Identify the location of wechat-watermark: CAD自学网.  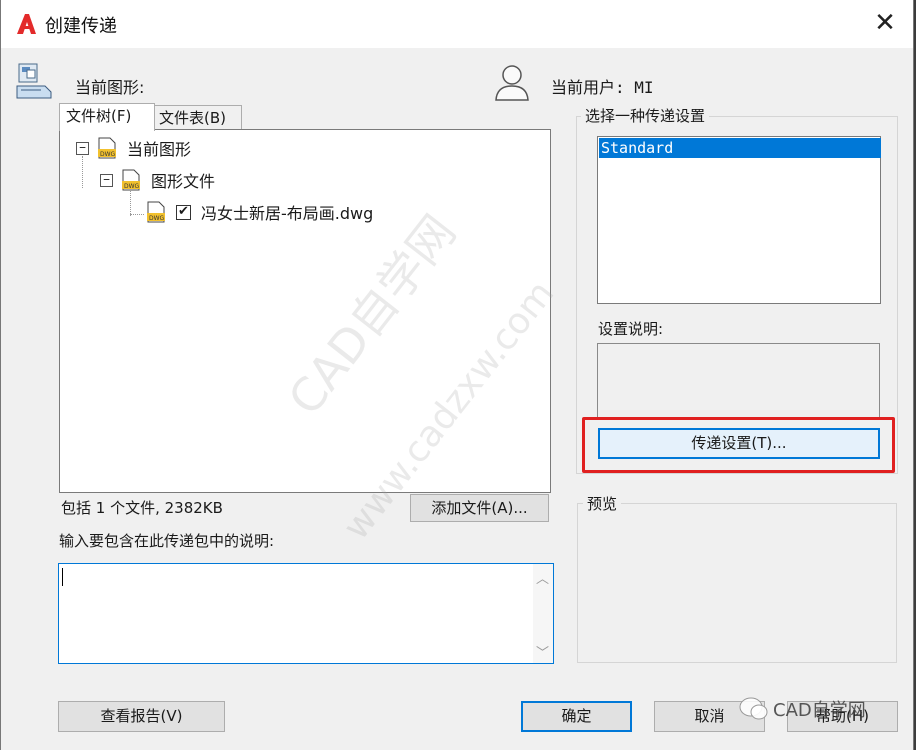
(802, 709).